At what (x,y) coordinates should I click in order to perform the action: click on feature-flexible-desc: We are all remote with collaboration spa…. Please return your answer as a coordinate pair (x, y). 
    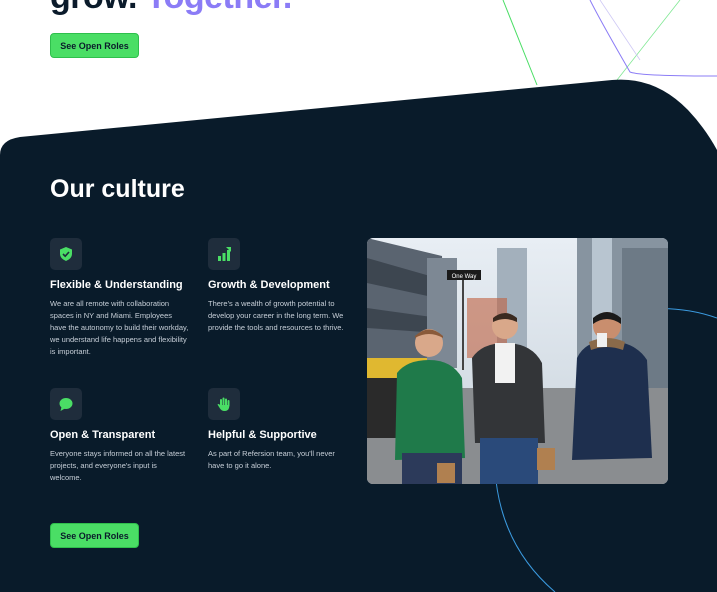
    Looking at the image, I should click on (119, 327).